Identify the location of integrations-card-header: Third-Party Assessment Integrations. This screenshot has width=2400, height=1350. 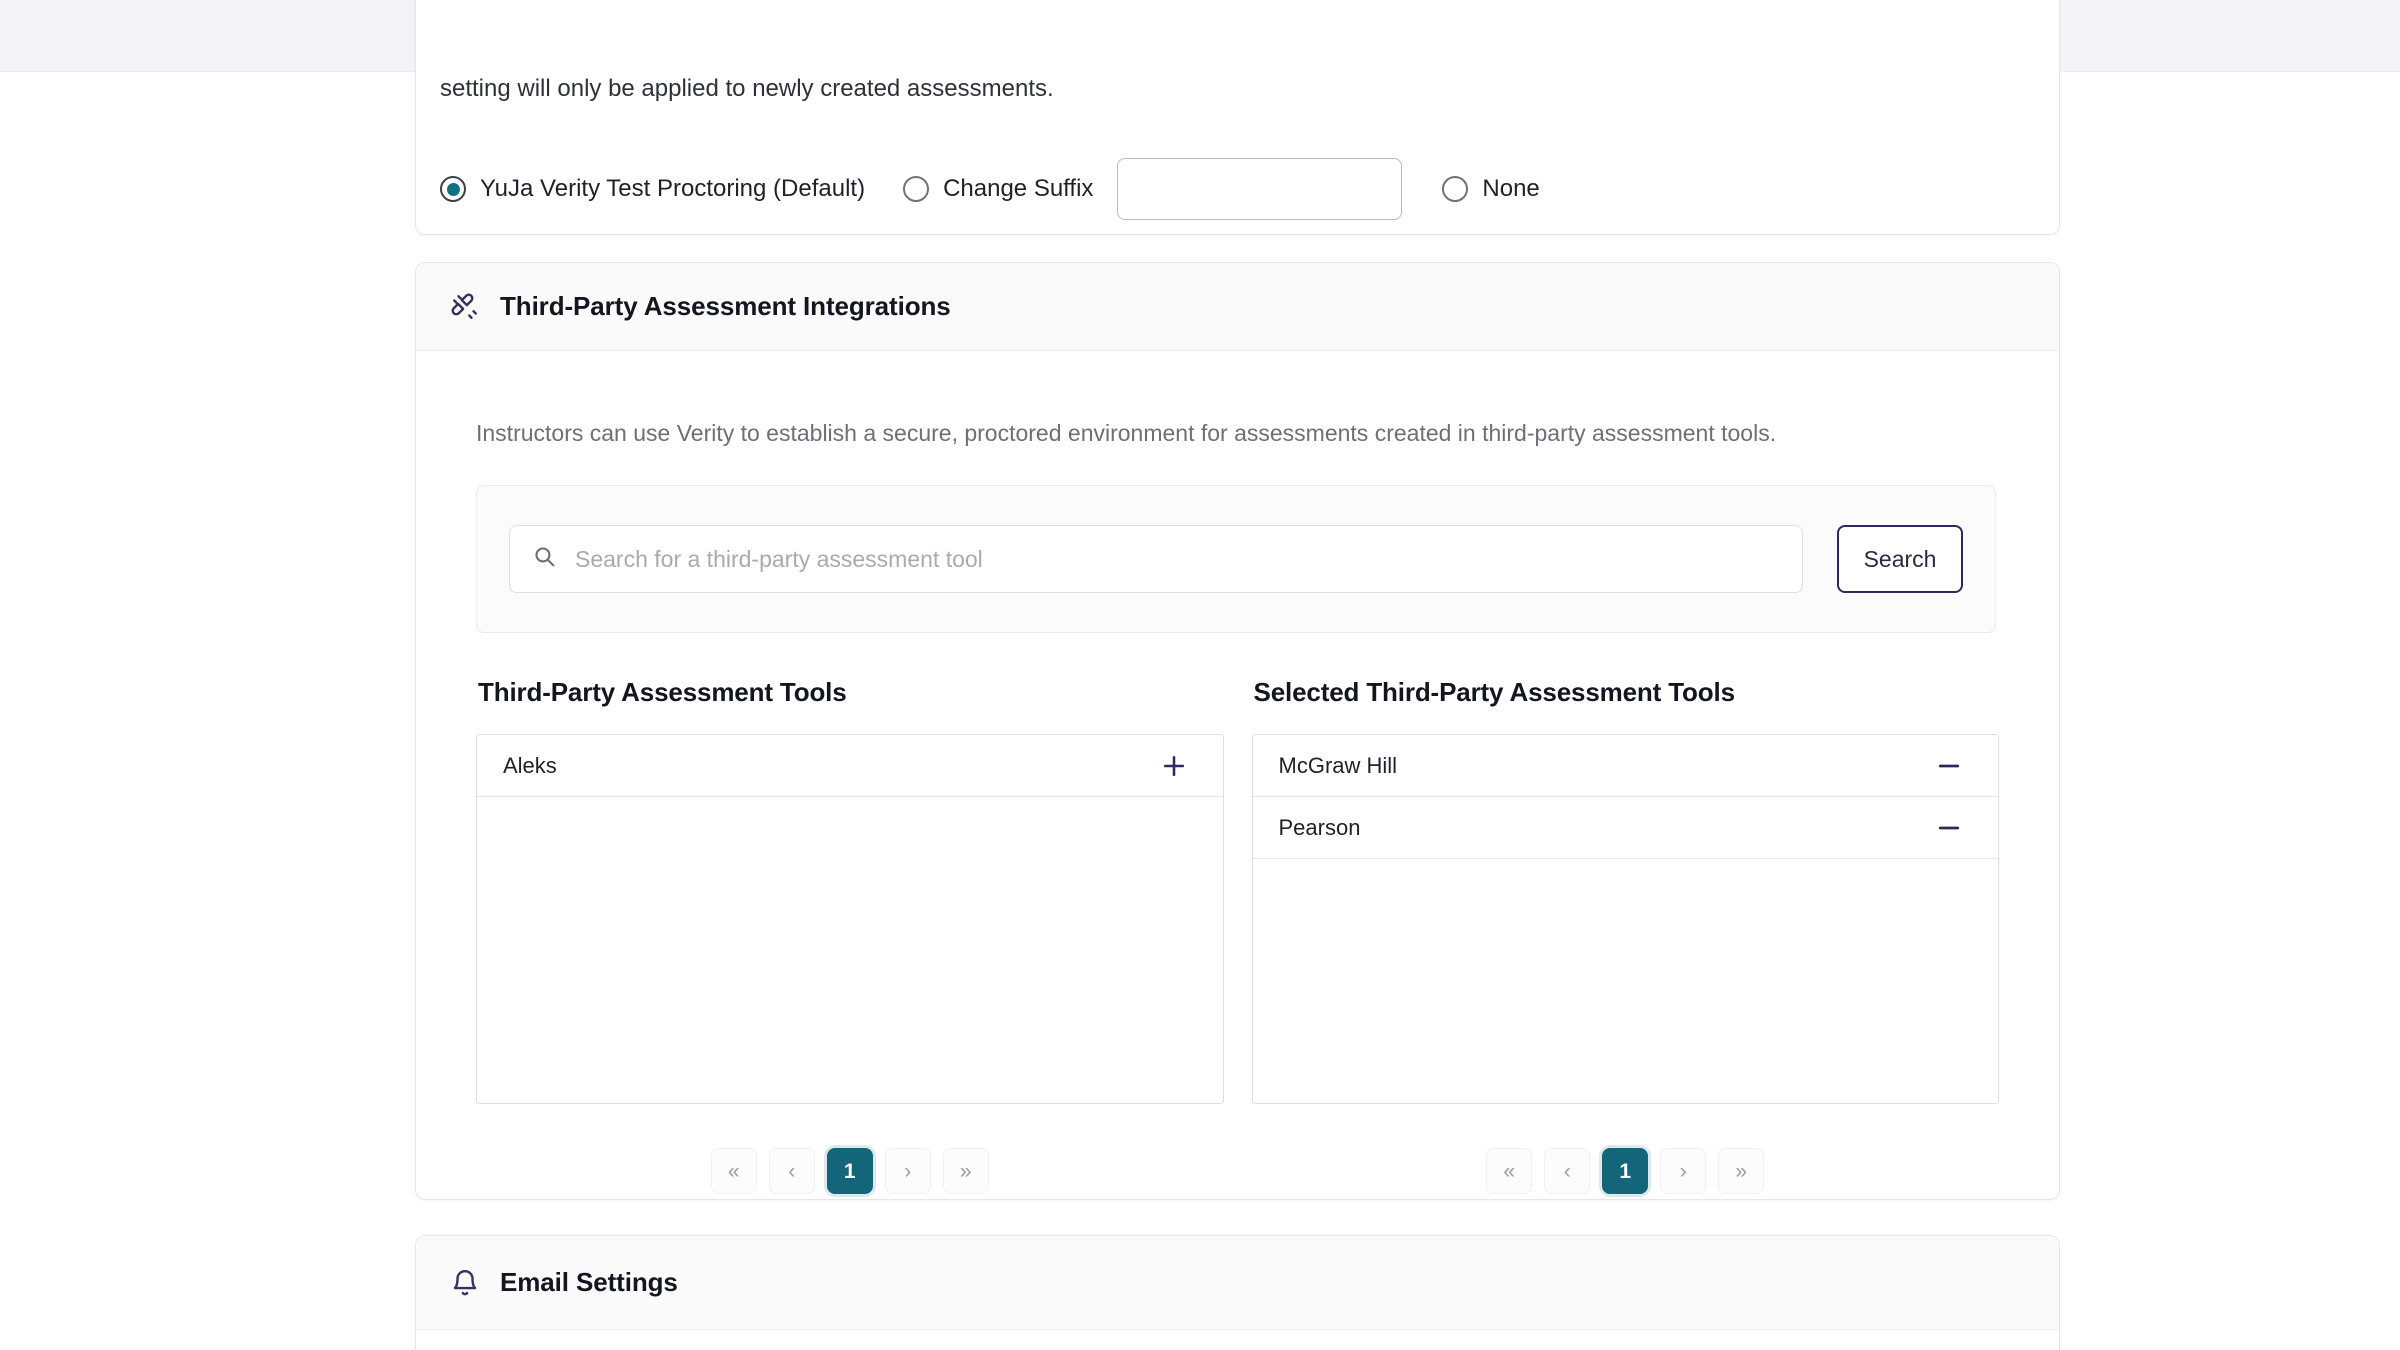
(1237, 307).